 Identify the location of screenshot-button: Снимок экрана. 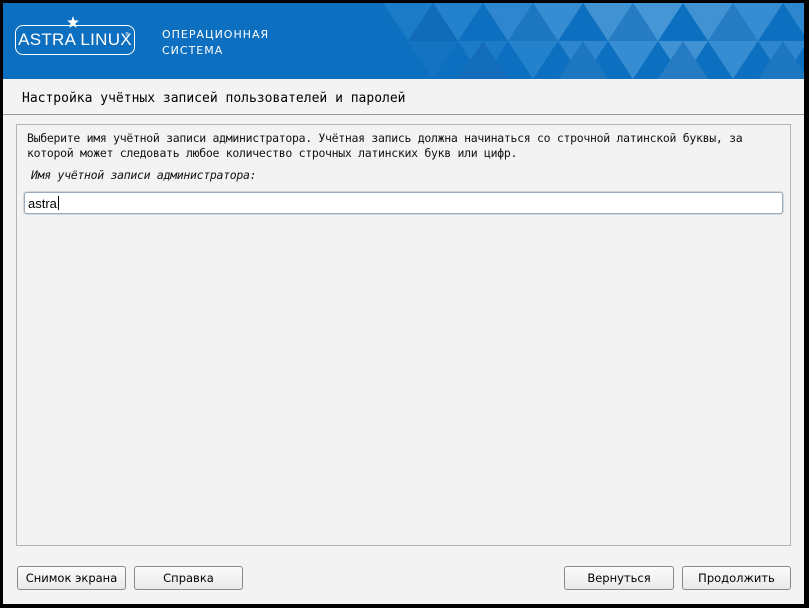
(71, 578).